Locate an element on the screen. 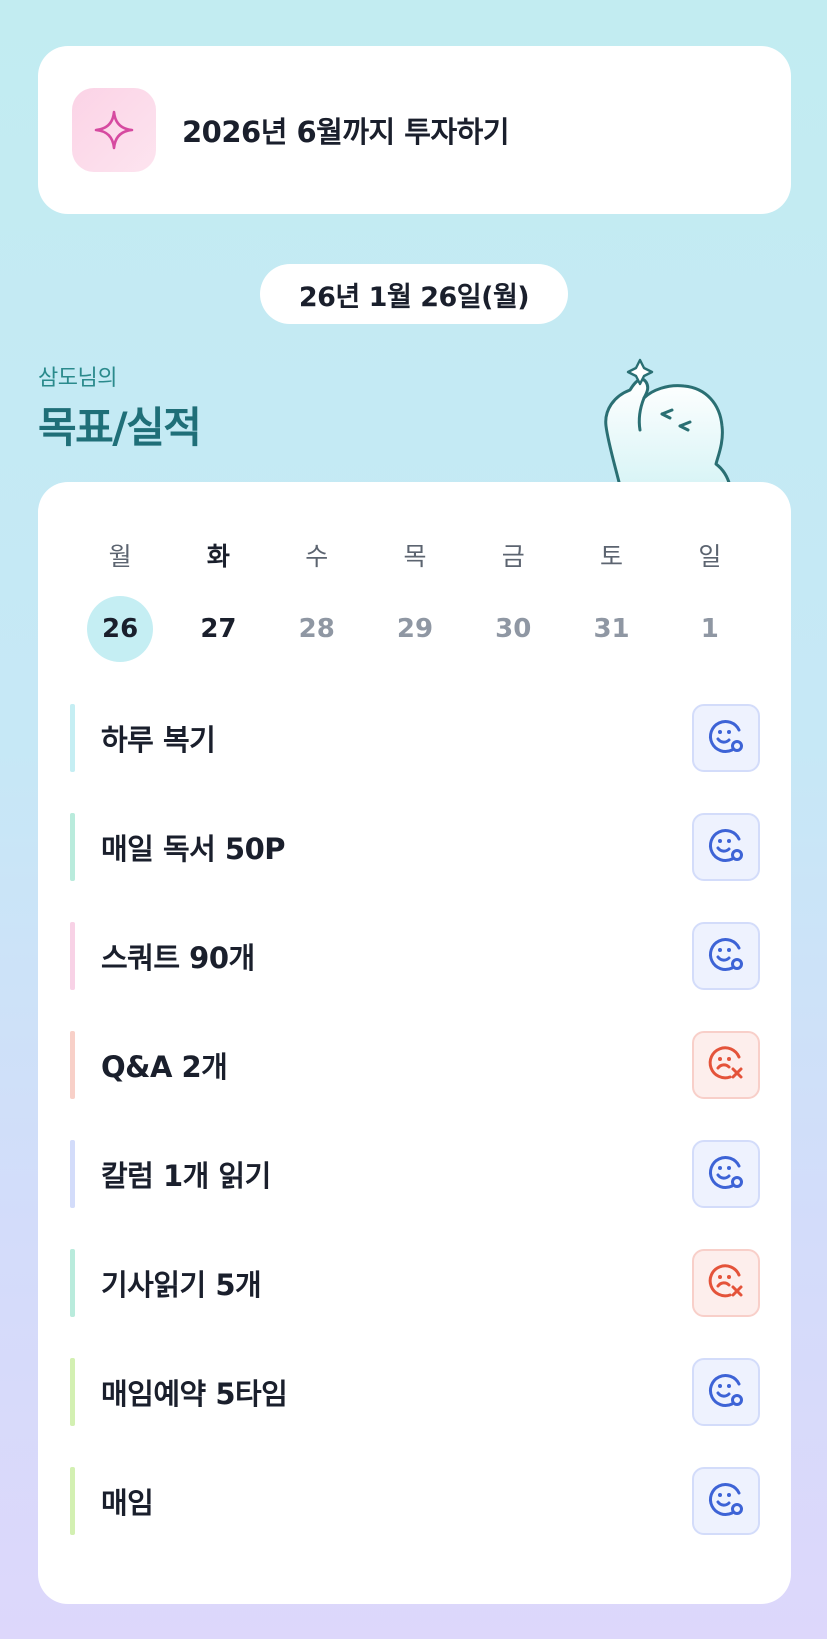 This screenshot has height=1639, width=827. week-calendar: 월 26 화 27 수 28 목 29 금 30 토 31 일 1 is located at coordinates (415, 597).